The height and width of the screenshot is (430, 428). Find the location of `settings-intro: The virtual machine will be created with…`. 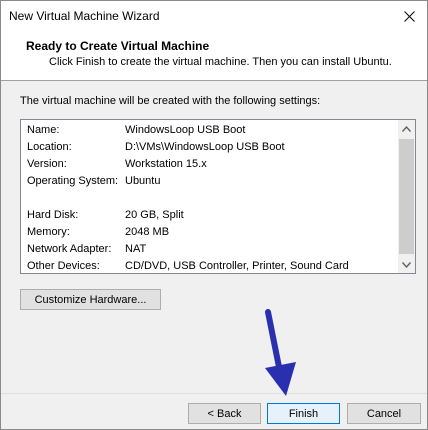

settings-intro: The virtual machine will be created with… is located at coordinates (170, 101).